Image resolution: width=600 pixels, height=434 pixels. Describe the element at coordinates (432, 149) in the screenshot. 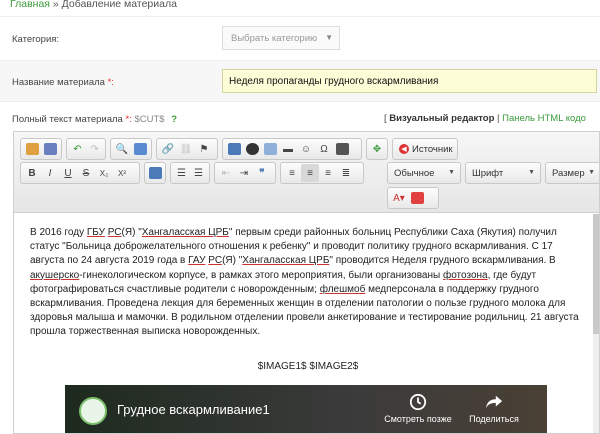

I see `source-label: Источник` at that location.